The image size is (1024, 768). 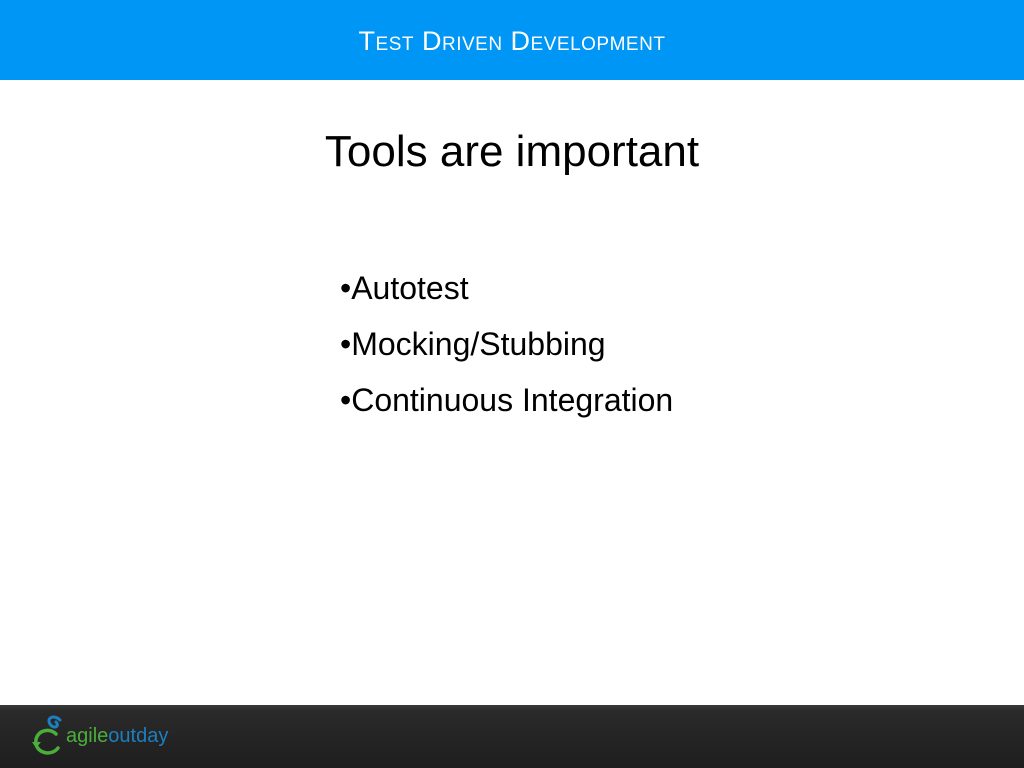 What do you see at coordinates (404, 288) in the screenshot?
I see `bullet-item-autotest: •Autotest` at bounding box center [404, 288].